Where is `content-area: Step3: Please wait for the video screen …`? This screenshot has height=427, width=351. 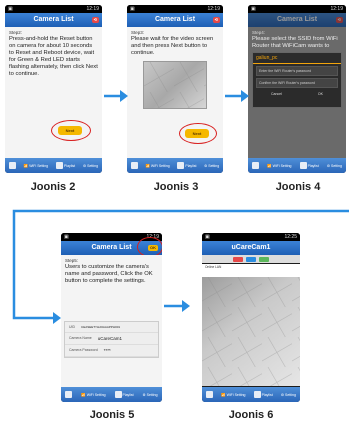 content-area: Step3: Please wait for the video screen … is located at coordinates (175, 92).